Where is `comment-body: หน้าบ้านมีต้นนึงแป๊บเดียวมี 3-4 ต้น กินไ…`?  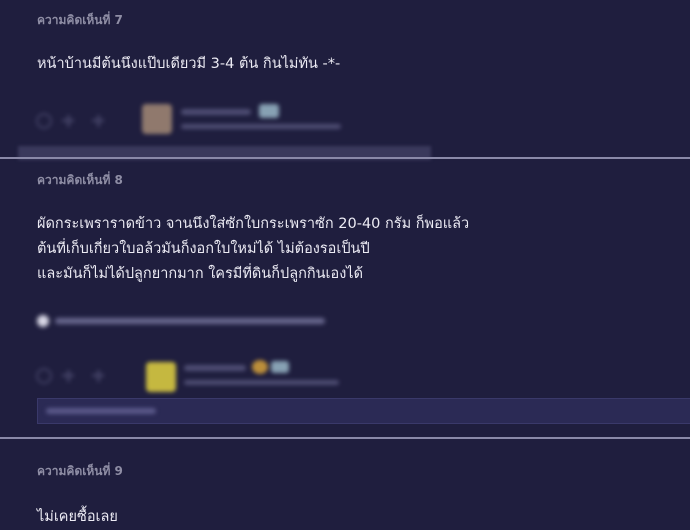 comment-body: หน้าบ้านมีต้นนึงแป๊บเดียวมี 3-4 ต้น กินไ… is located at coordinates (188, 64).